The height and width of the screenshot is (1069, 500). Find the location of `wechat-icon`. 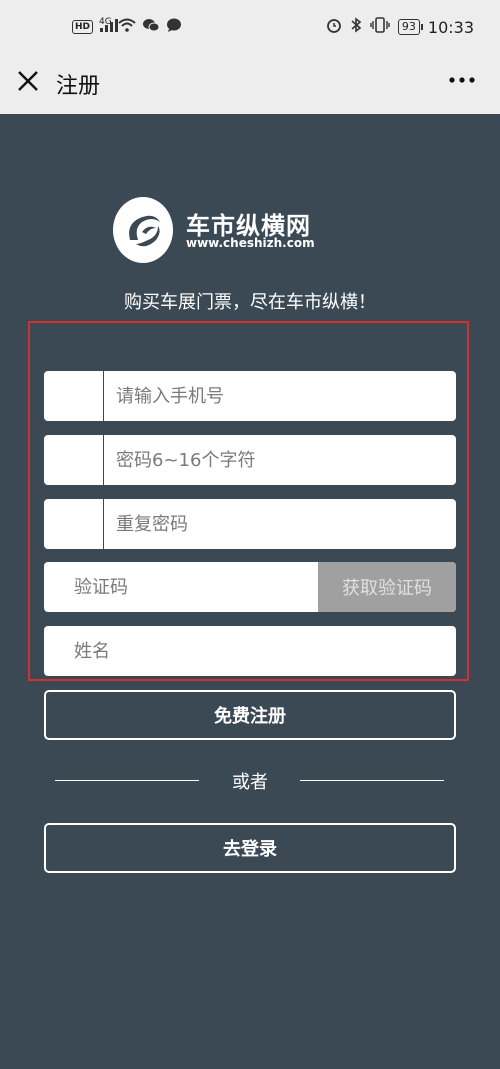

wechat-icon is located at coordinates (151, 26).